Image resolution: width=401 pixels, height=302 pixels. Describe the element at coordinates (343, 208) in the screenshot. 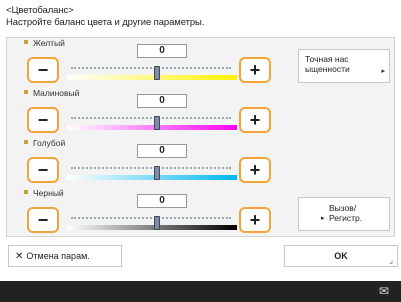

I see `recall-register-label-line1: Вызов/` at that location.